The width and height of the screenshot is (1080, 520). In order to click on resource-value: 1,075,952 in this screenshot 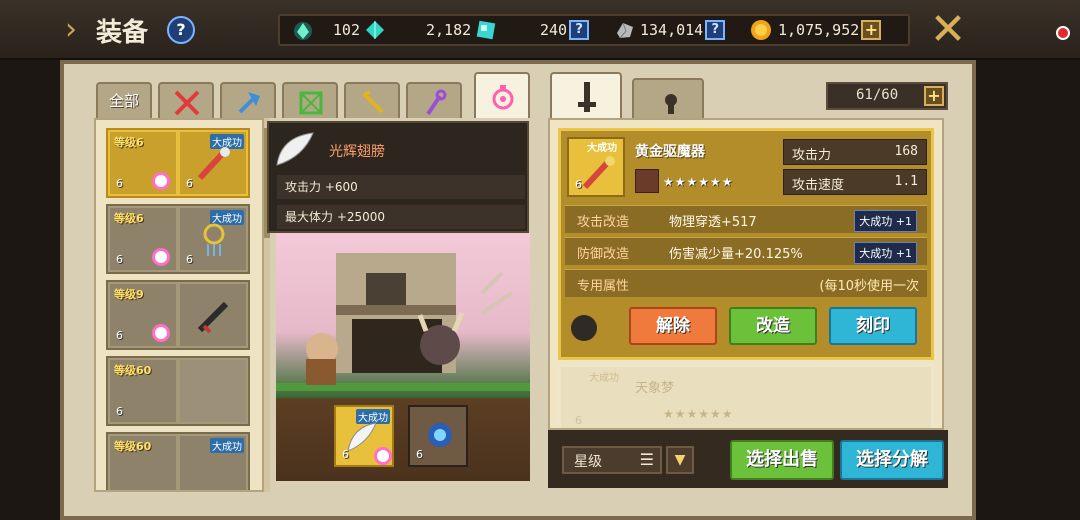, I will do `click(819, 30)`.